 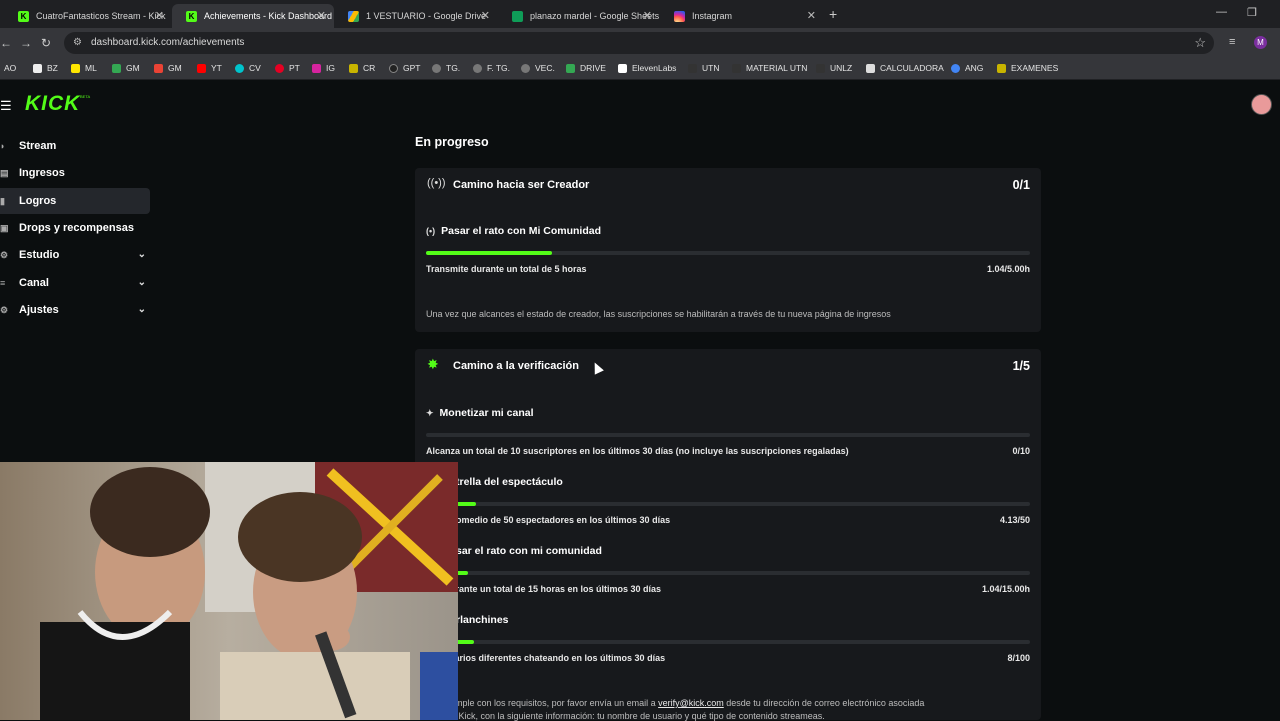 I want to click on tab-title: Instagram, so click(x=712, y=16).